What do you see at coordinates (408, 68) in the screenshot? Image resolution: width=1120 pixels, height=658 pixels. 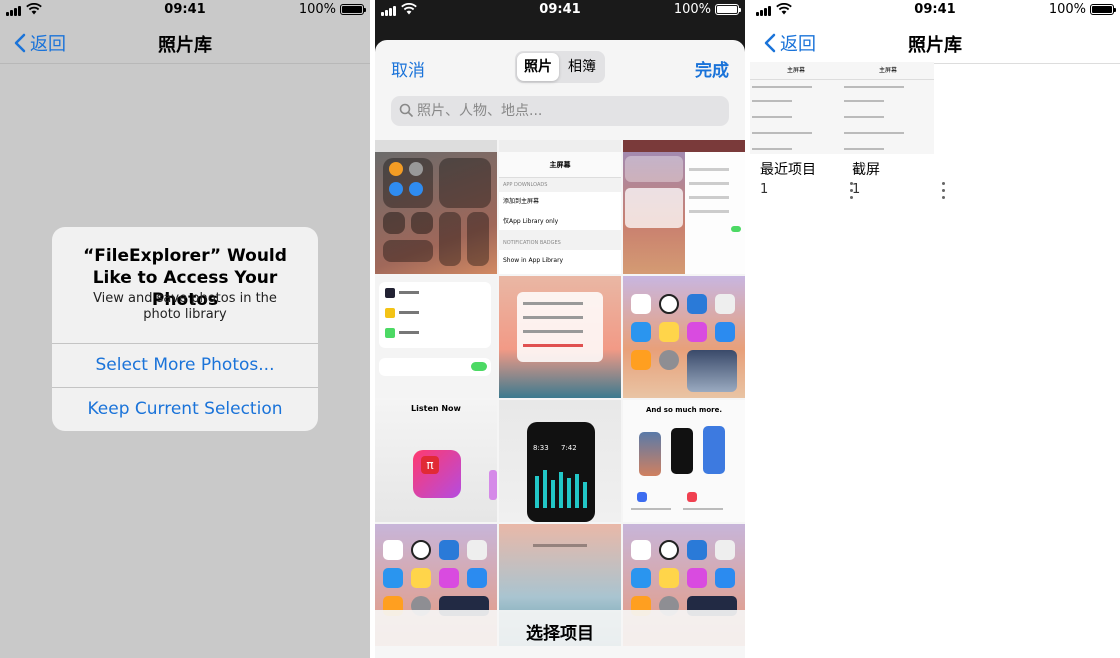 I see `cancel-button: 取消` at bounding box center [408, 68].